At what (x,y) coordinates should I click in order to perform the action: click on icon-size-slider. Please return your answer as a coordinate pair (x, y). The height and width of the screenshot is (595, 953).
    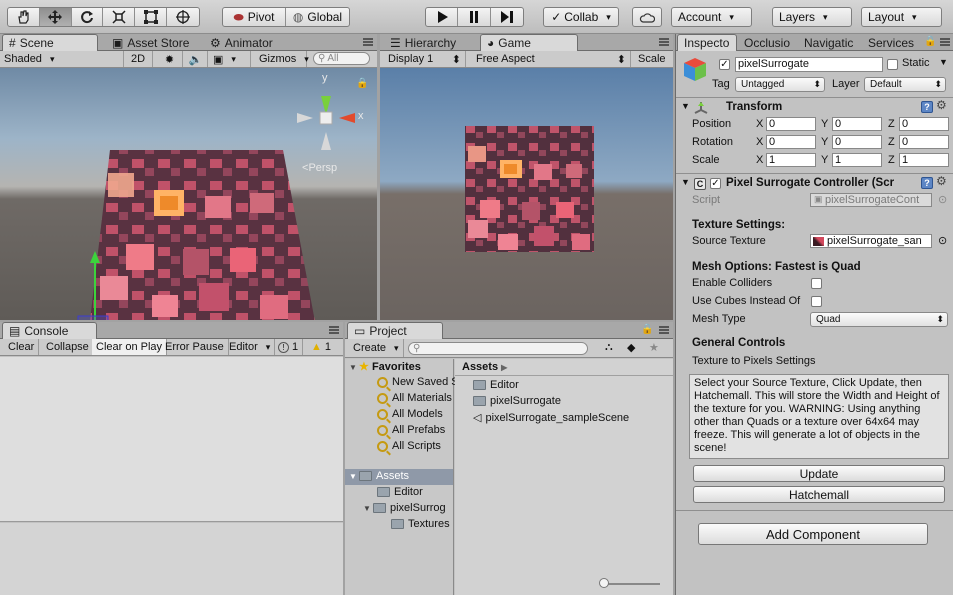
    Looking at the image, I should click on (630, 584).